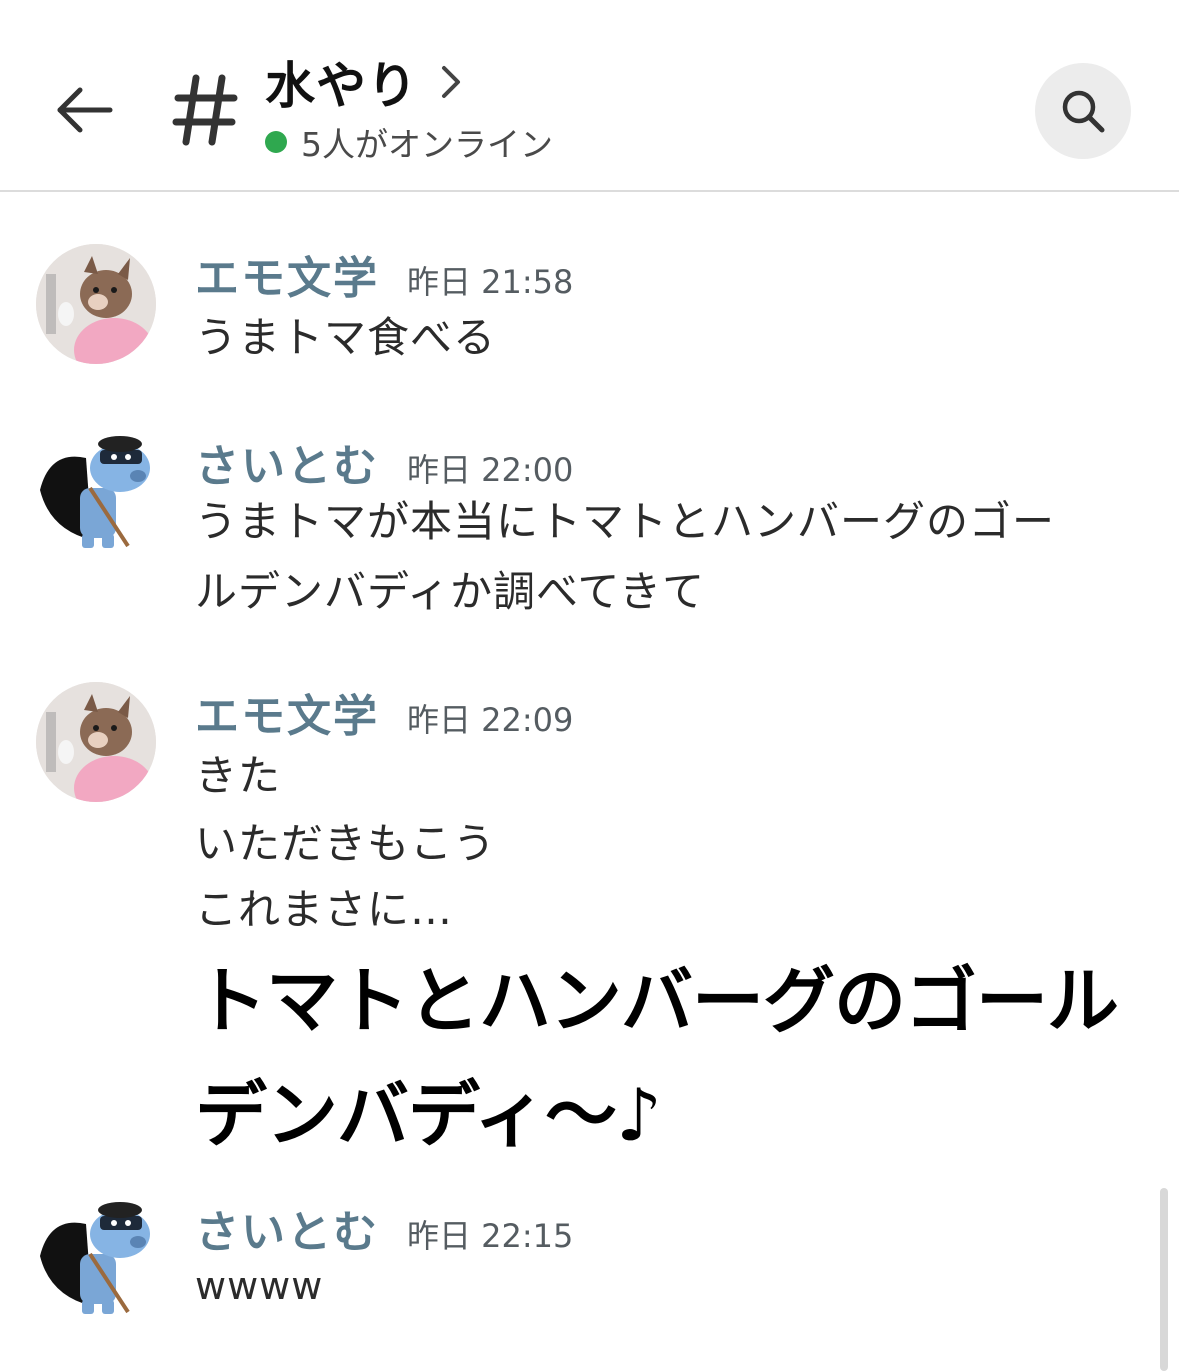 The height and width of the screenshot is (1371, 1179). I want to click on channel-title: 水やり, so click(341, 86).